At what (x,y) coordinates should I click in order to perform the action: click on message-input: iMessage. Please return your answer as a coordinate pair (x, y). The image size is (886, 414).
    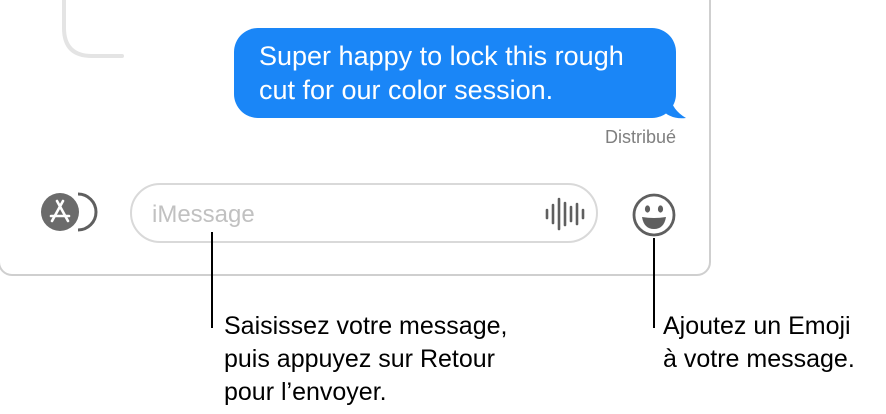
    Looking at the image, I should click on (364, 213).